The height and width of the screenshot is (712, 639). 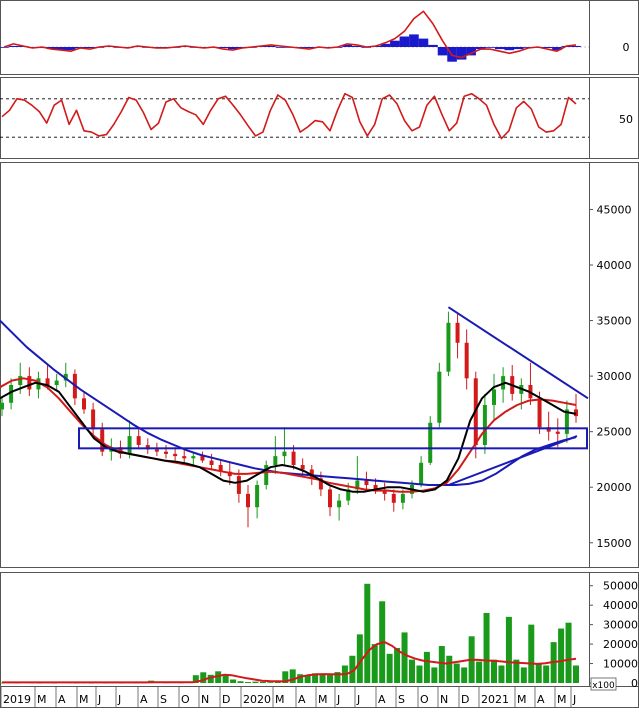 What do you see at coordinates (424, 699) in the screenshot?
I see `time-axis-label: O` at bounding box center [424, 699].